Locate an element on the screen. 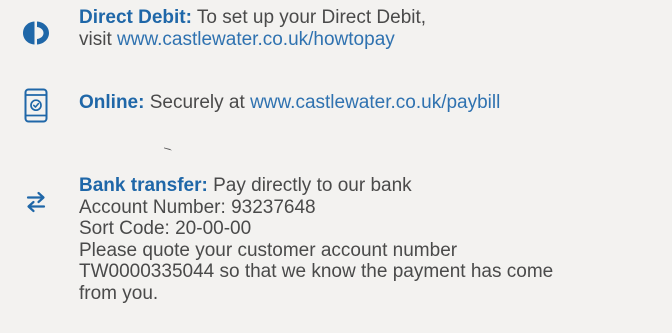 The height and width of the screenshot is (333, 672). transfer-arrows-icon is located at coordinates (36, 202).